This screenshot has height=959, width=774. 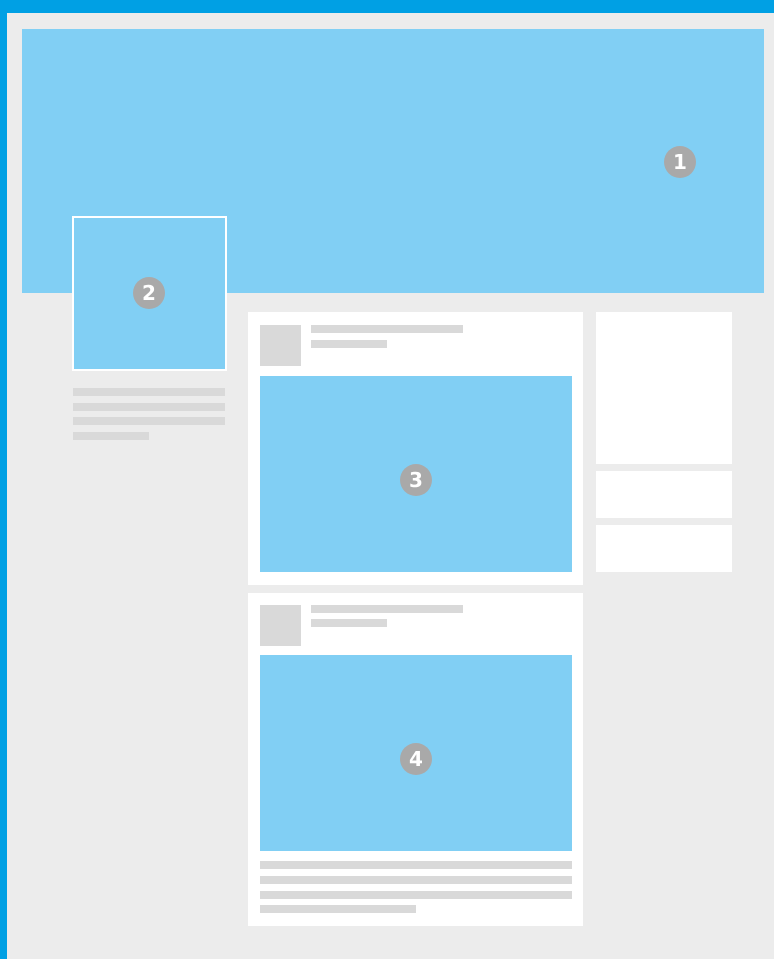 I want to click on post-card: 3, so click(x=415, y=448).